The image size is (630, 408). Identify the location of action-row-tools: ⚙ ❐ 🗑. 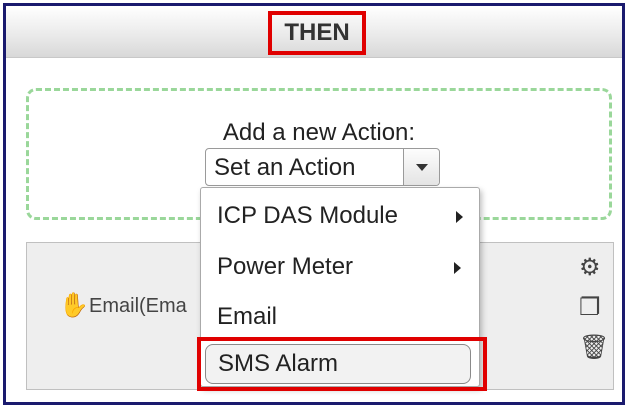
(593, 313).